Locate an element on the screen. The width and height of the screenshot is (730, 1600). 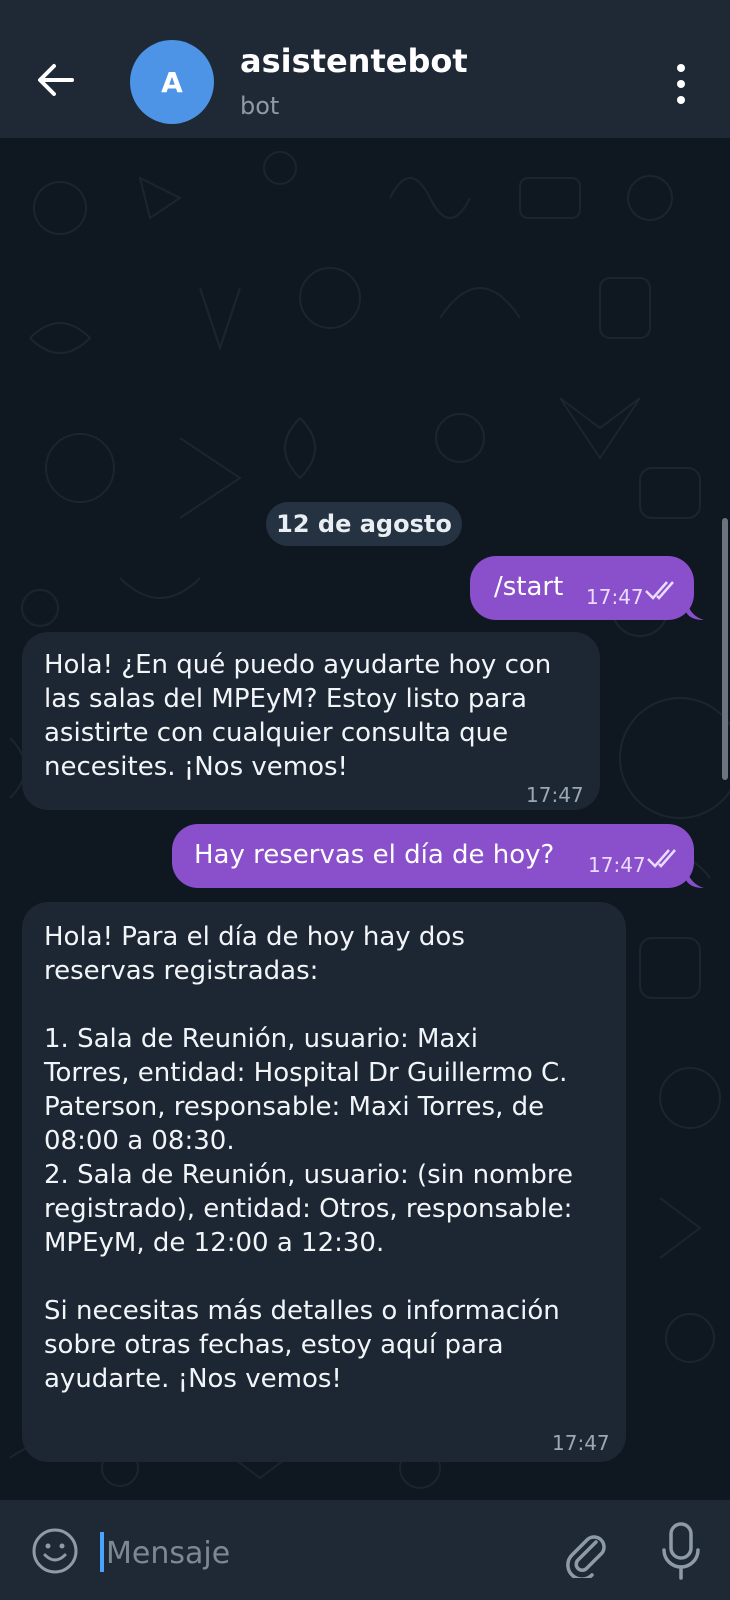
chat-header: A asistentebot bot is located at coordinates (365, 69).